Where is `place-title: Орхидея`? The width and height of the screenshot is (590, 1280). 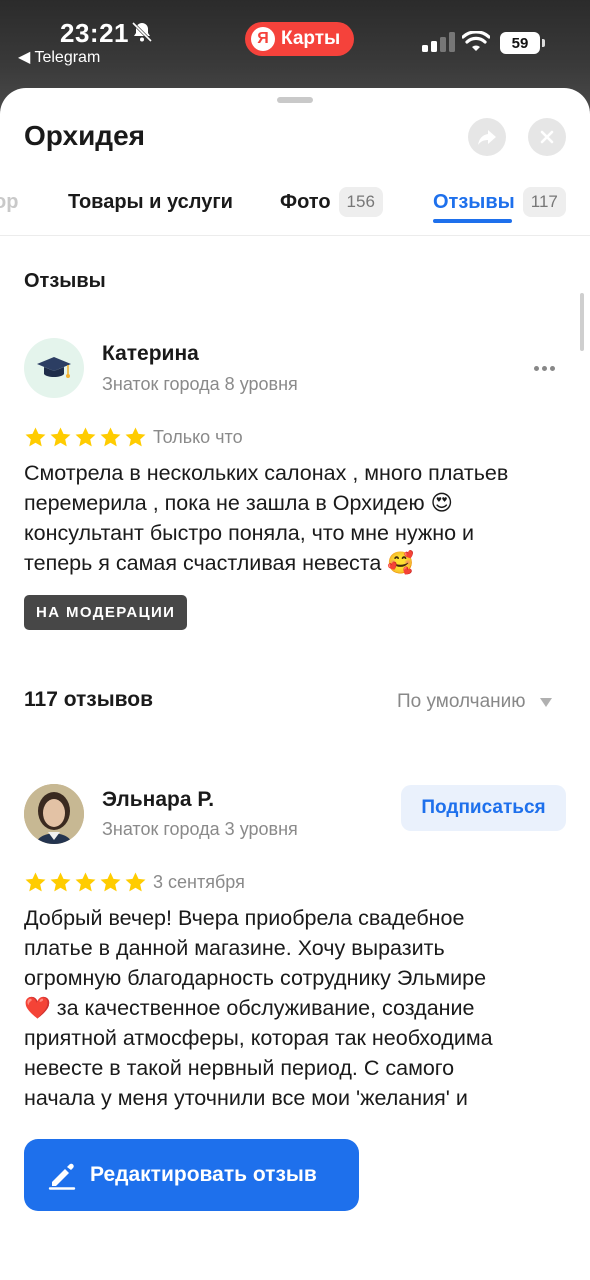
place-title: Орхидея is located at coordinates (84, 135).